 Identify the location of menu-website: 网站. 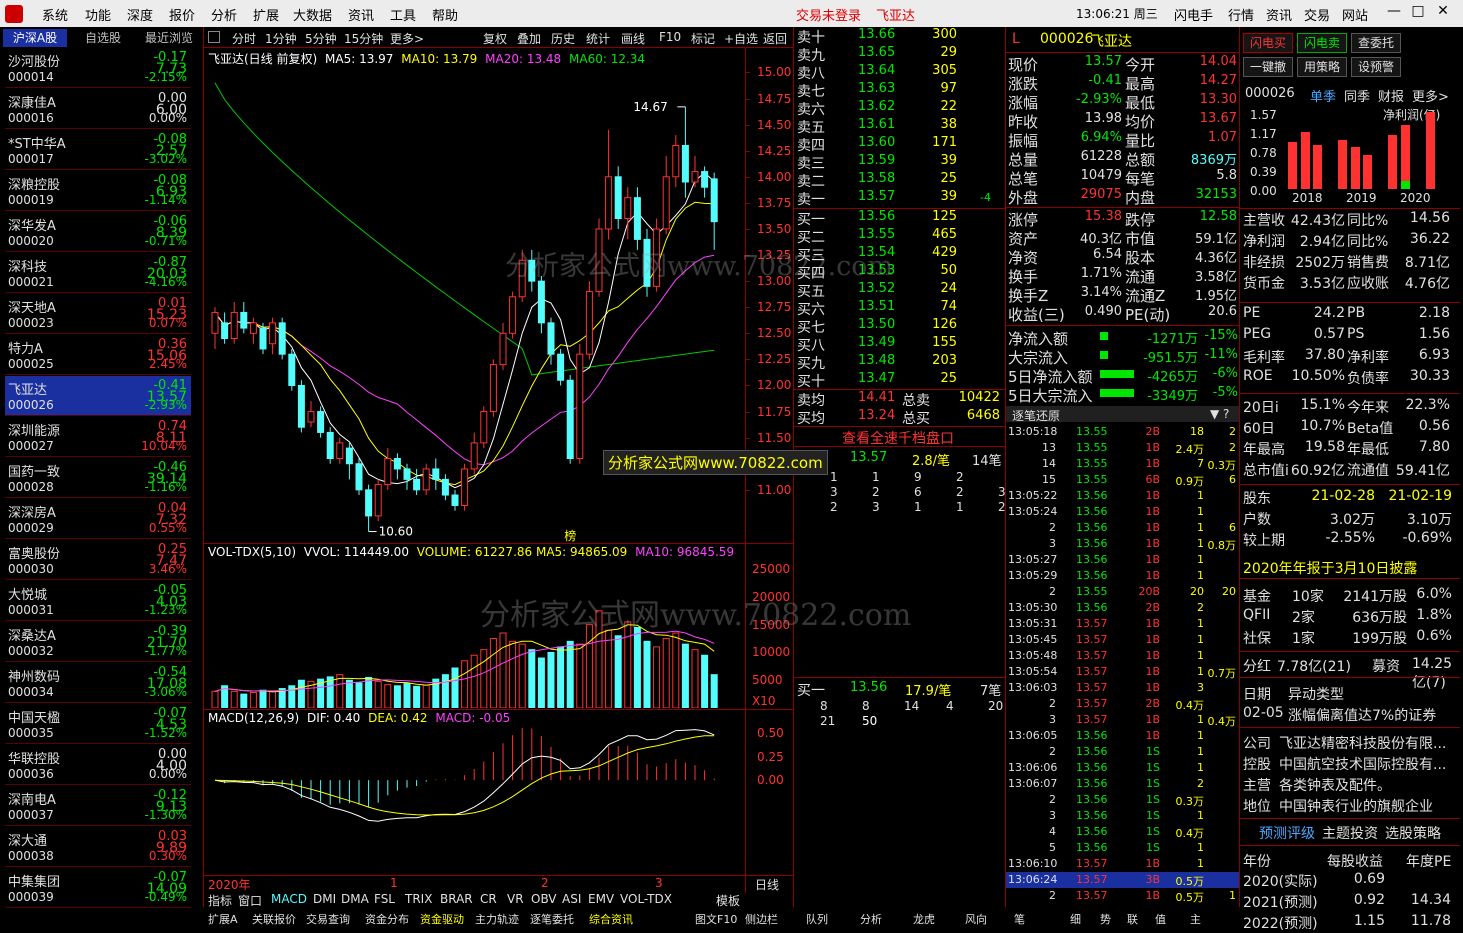
(1355, 14).